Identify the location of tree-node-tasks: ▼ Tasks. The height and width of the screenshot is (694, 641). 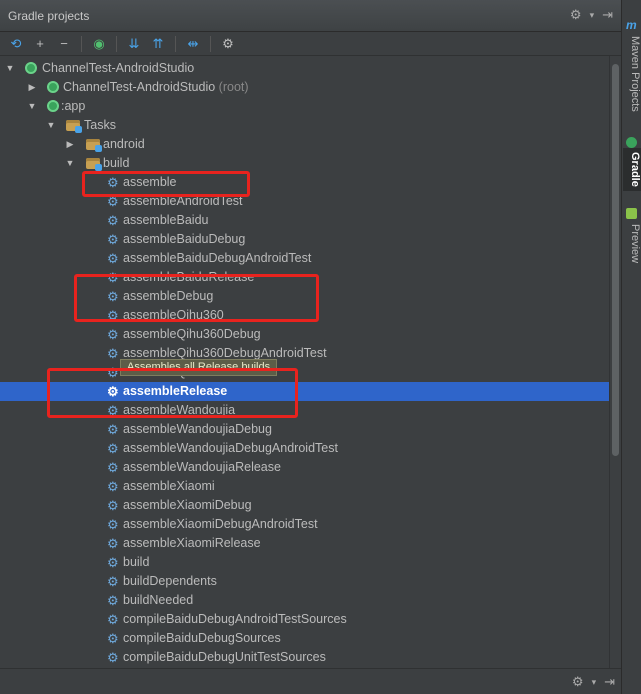
(304, 125).